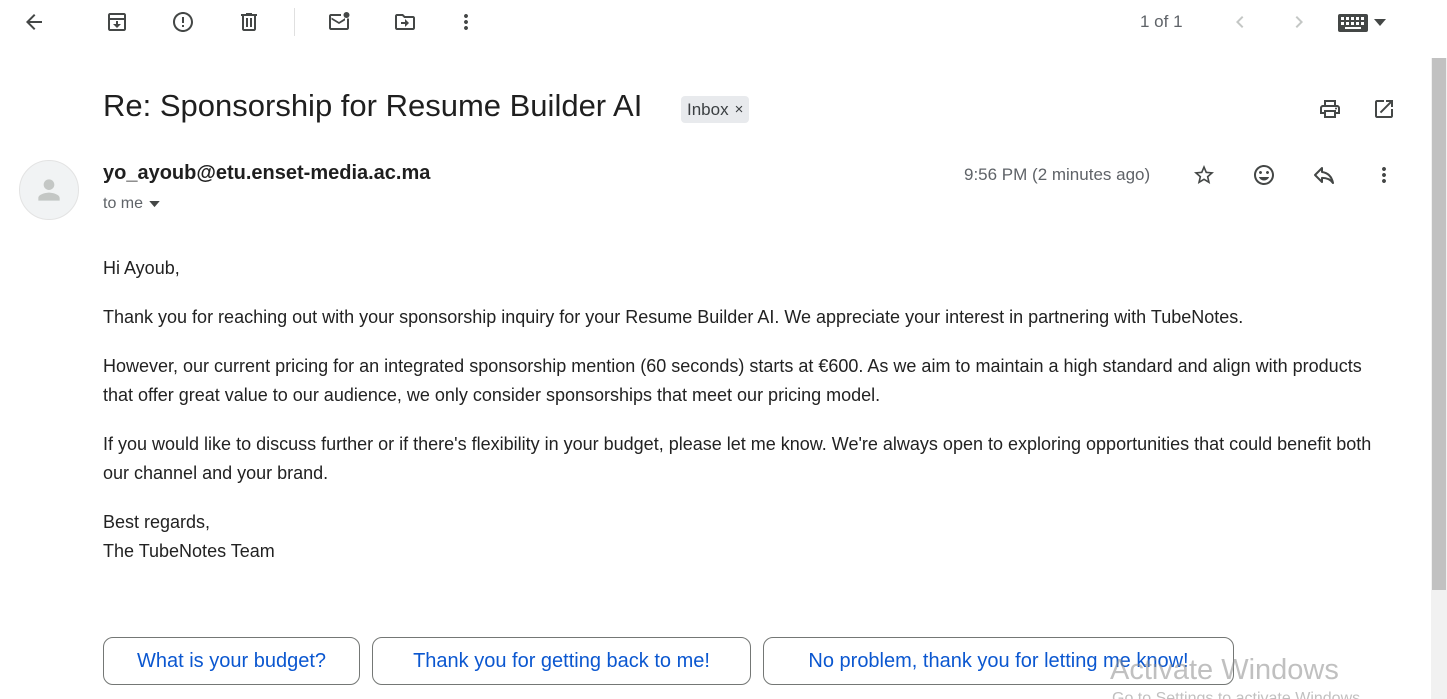  Describe the element at coordinates (708, 109) in the screenshot. I see `label-text: Inbox` at that location.